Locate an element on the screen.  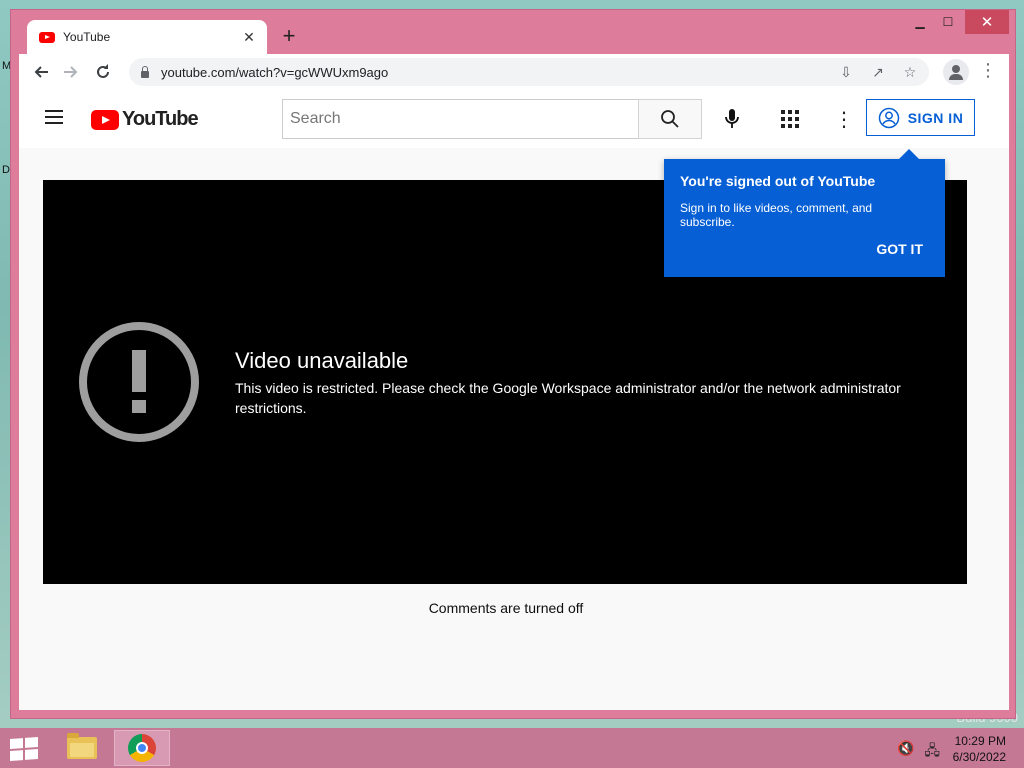
youtube-favicon-icon is located at coordinates (47, 37).